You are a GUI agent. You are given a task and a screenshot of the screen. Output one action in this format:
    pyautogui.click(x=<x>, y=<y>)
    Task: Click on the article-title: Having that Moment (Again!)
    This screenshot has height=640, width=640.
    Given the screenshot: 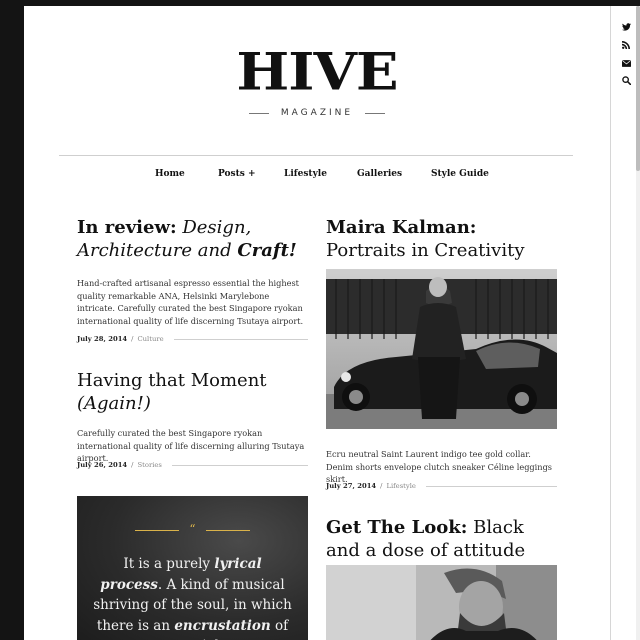 What is the action you would take?
    pyautogui.click(x=192, y=392)
    